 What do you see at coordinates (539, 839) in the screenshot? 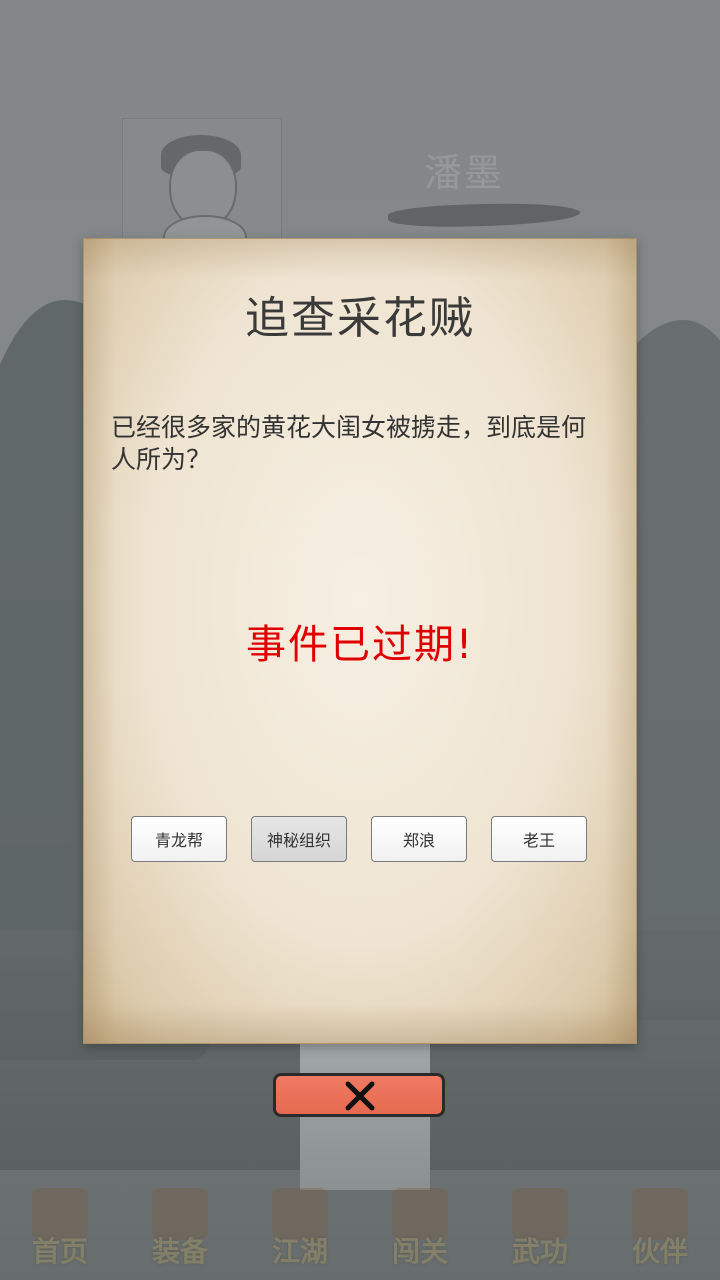
I see `option-button-laowang: 老王` at bounding box center [539, 839].